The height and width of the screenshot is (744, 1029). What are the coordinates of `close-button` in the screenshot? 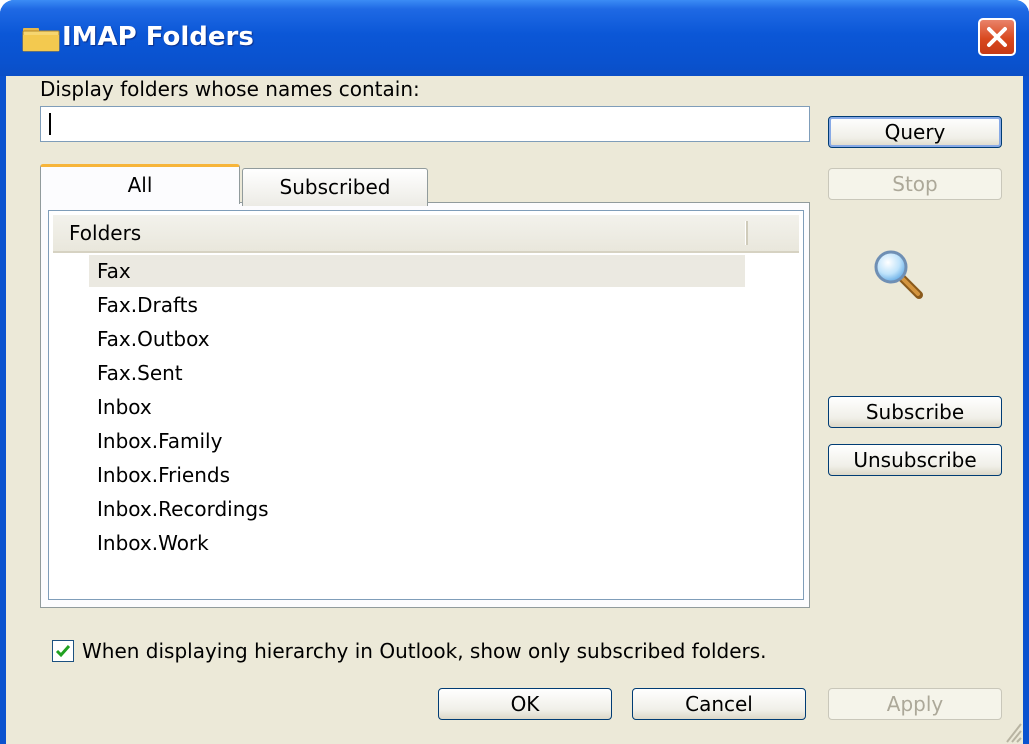 It's located at (997, 37).